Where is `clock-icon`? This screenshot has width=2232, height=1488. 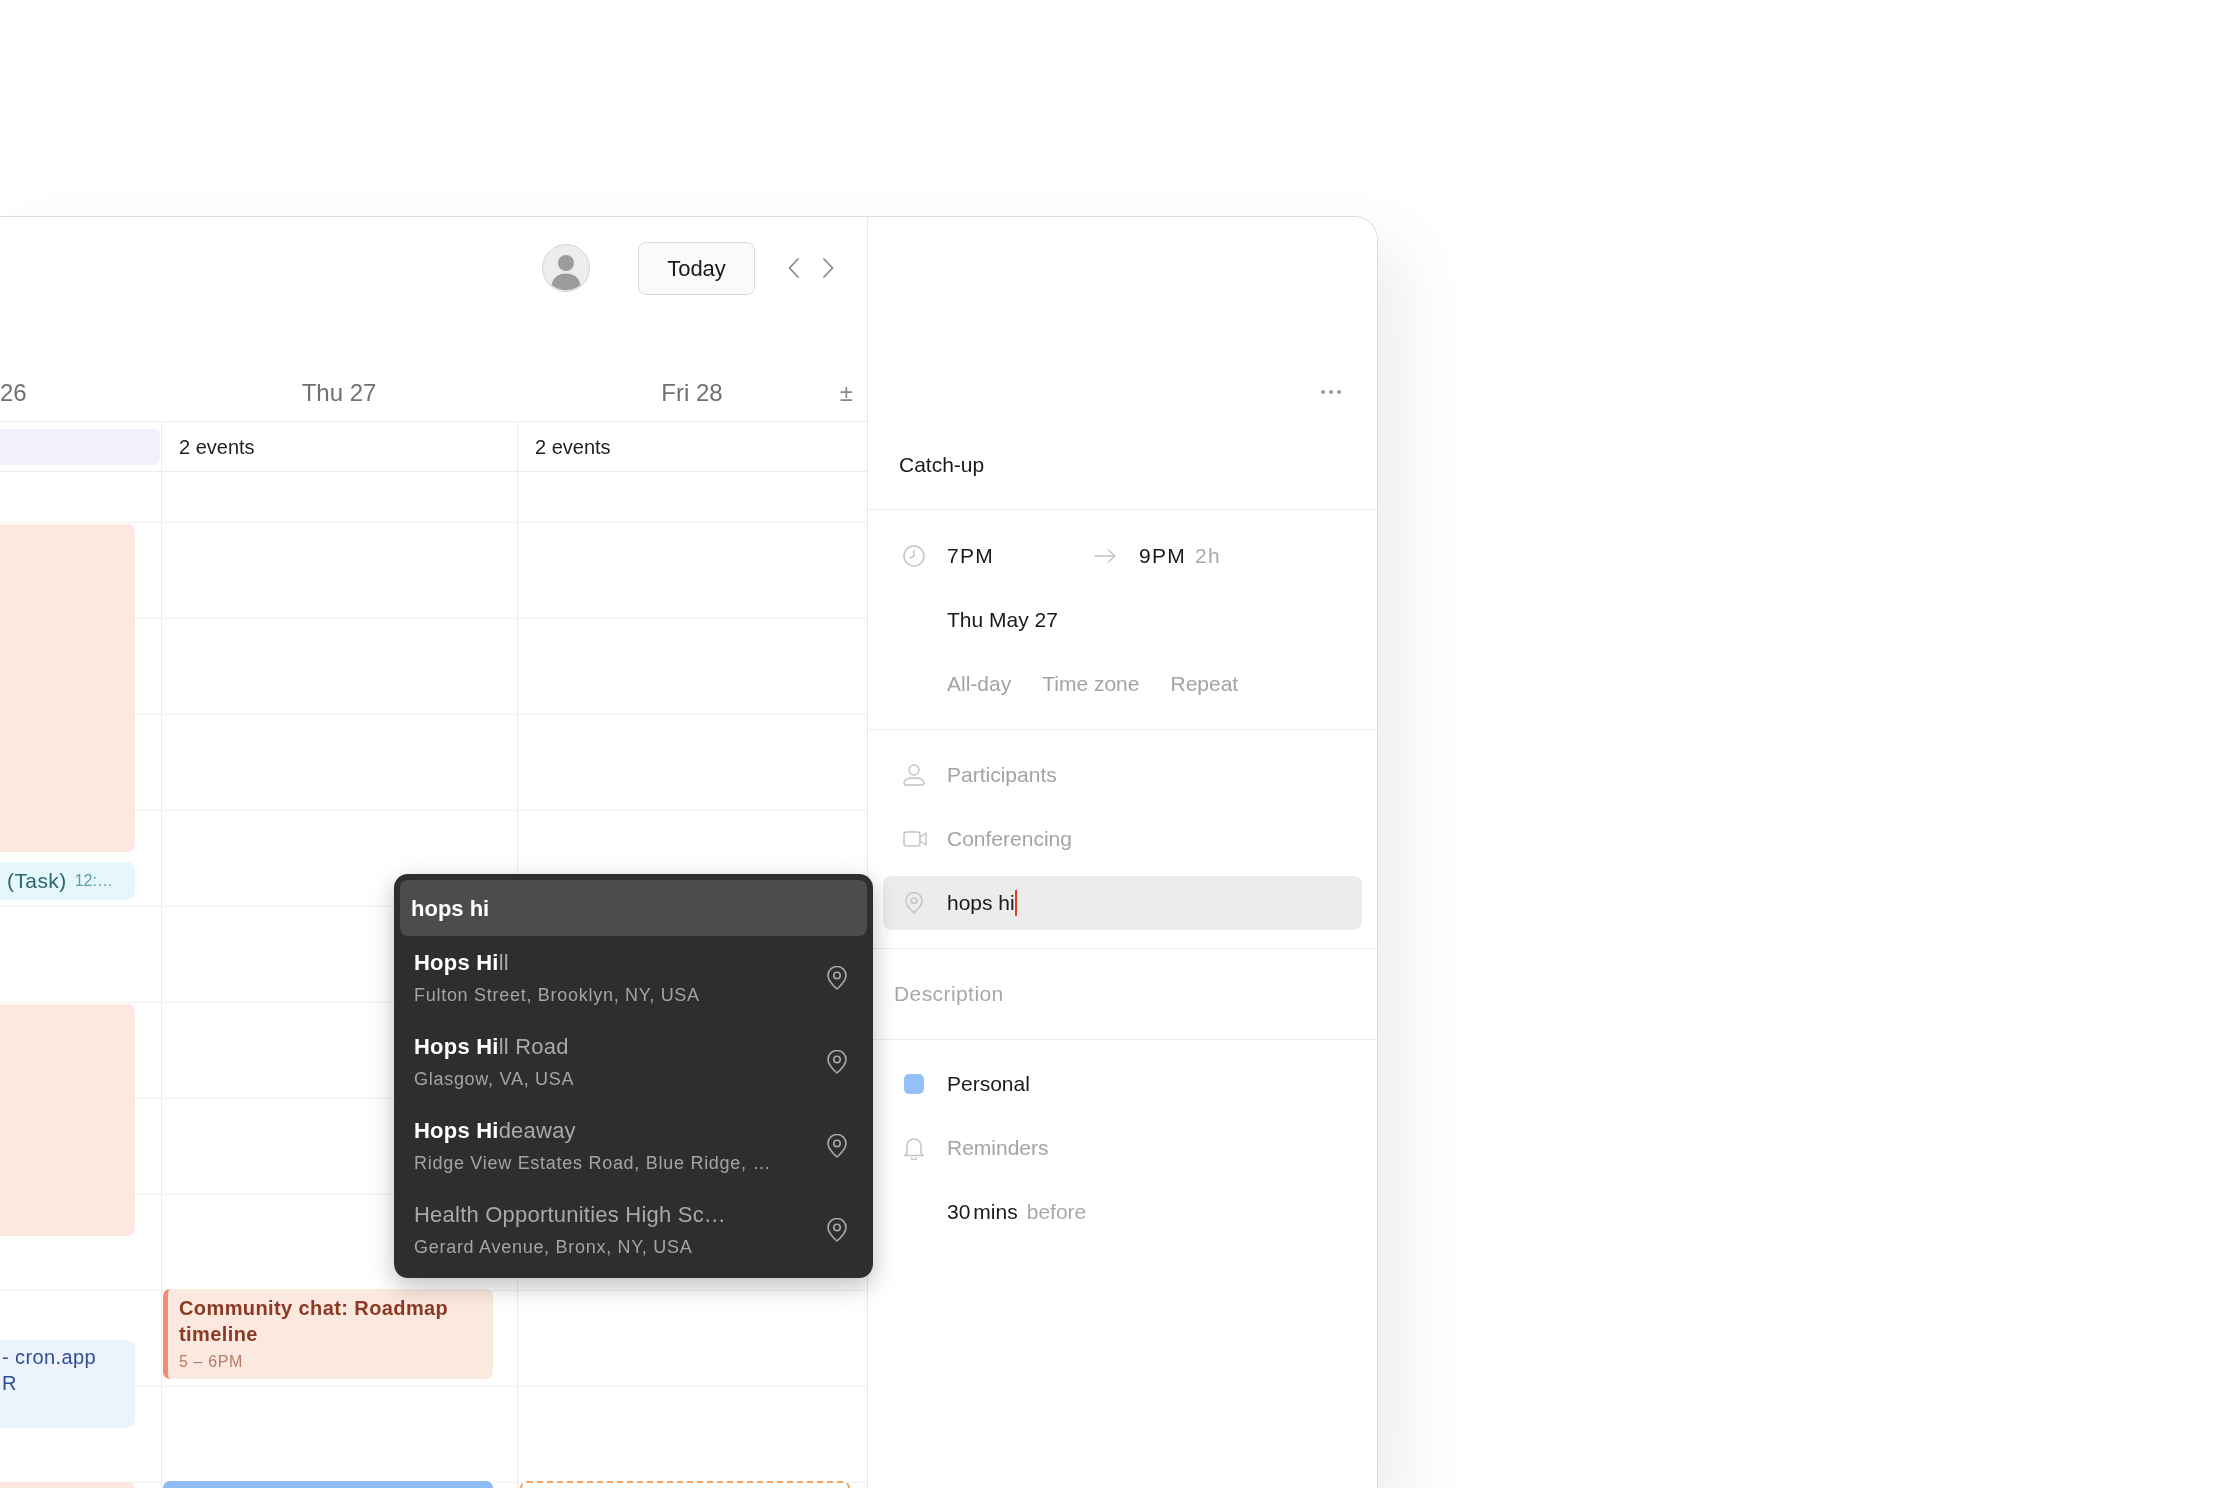
clock-icon is located at coordinates (914, 556).